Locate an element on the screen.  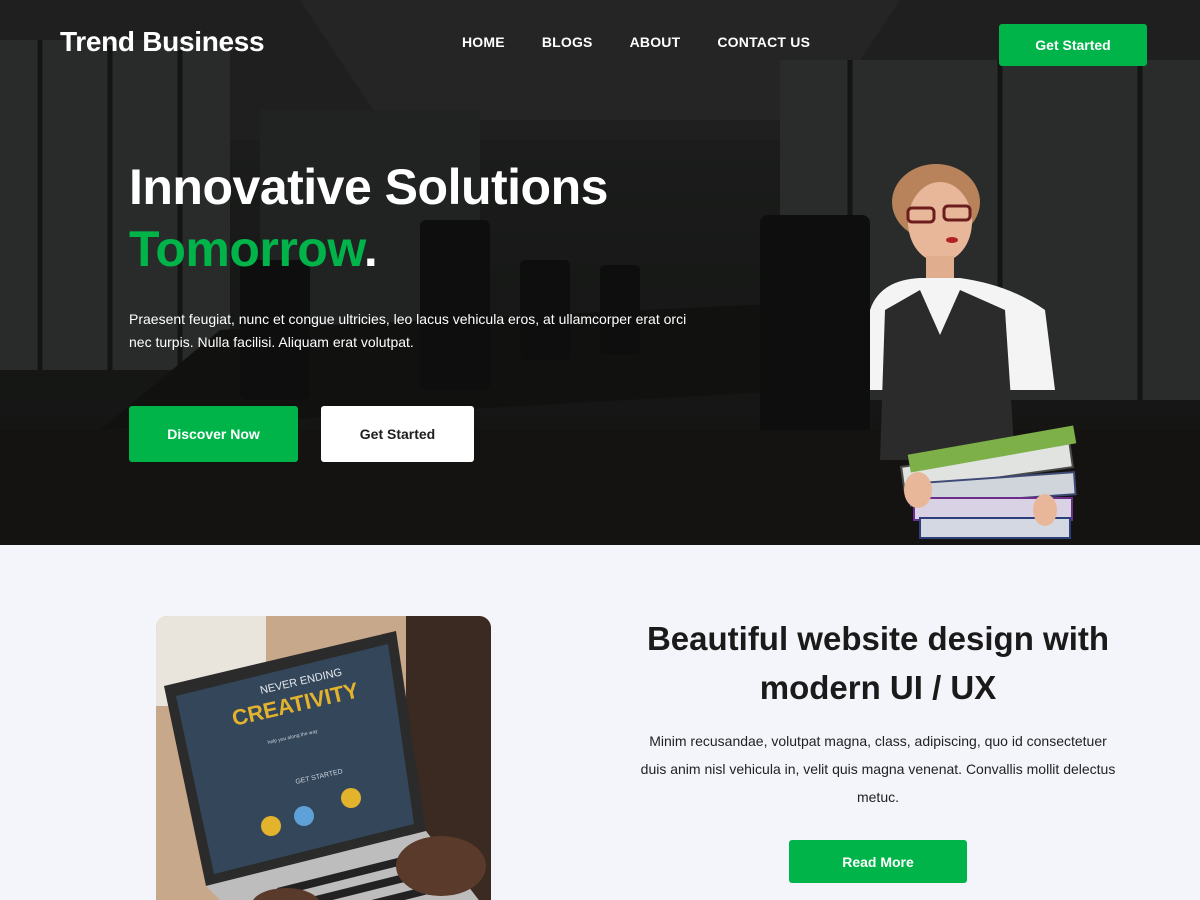
site-logo: Trend Business is located at coordinates (162, 42).